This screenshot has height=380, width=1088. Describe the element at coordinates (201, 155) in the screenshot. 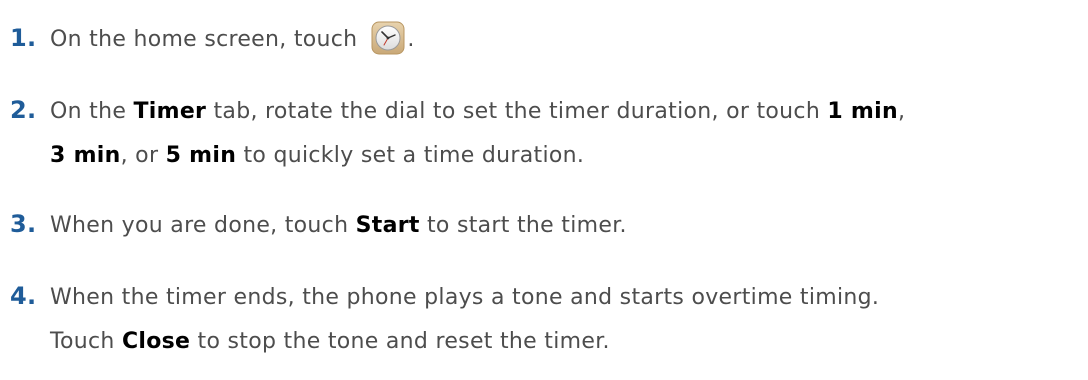

I see `ui-term-5-min: 5 min` at that location.